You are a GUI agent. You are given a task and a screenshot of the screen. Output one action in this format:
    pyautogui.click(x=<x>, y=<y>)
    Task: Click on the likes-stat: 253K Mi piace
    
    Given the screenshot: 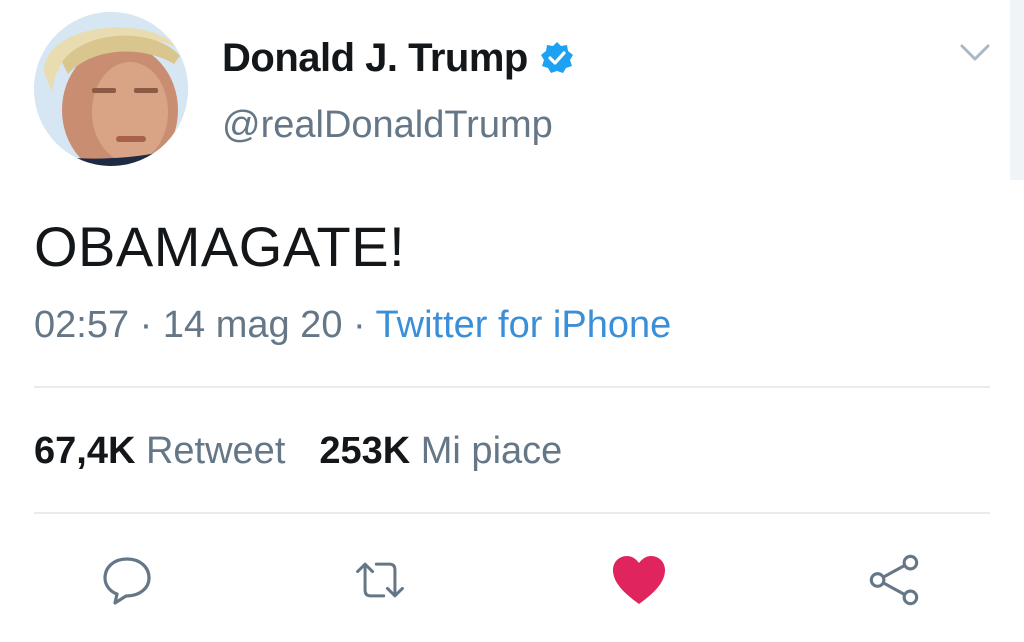 What is the action you would take?
    pyautogui.click(x=440, y=451)
    